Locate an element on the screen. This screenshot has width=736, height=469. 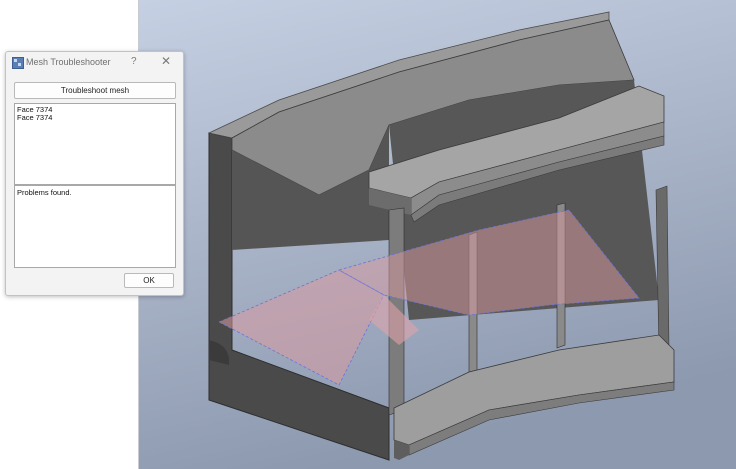
dialog-titlebar: Mesh Troubleshooter ? ✕ is located at coordinates (94, 63).